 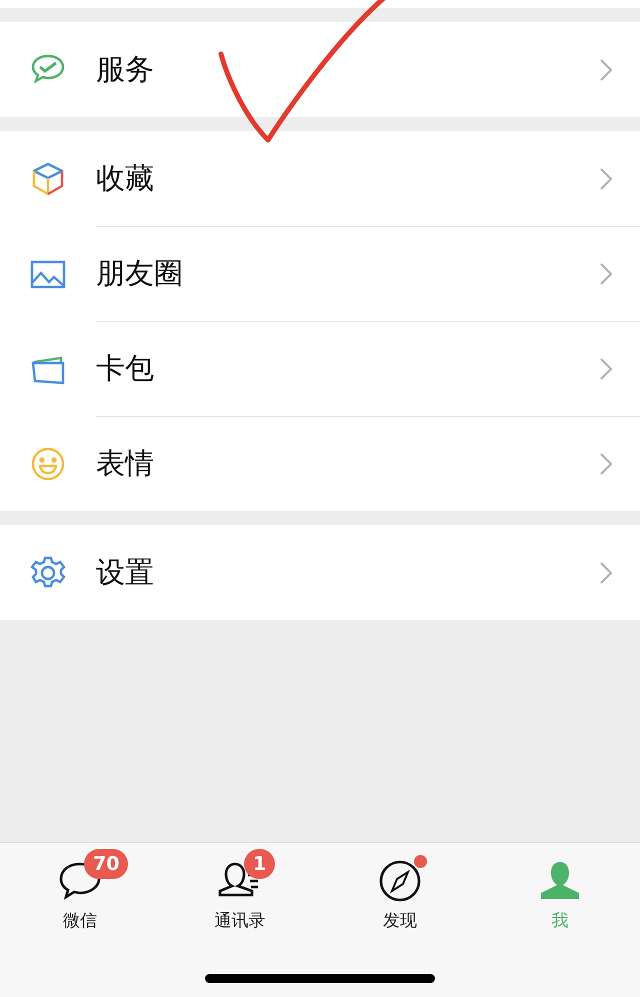 What do you see at coordinates (48, 178) in the screenshot?
I see `cube-icon` at bounding box center [48, 178].